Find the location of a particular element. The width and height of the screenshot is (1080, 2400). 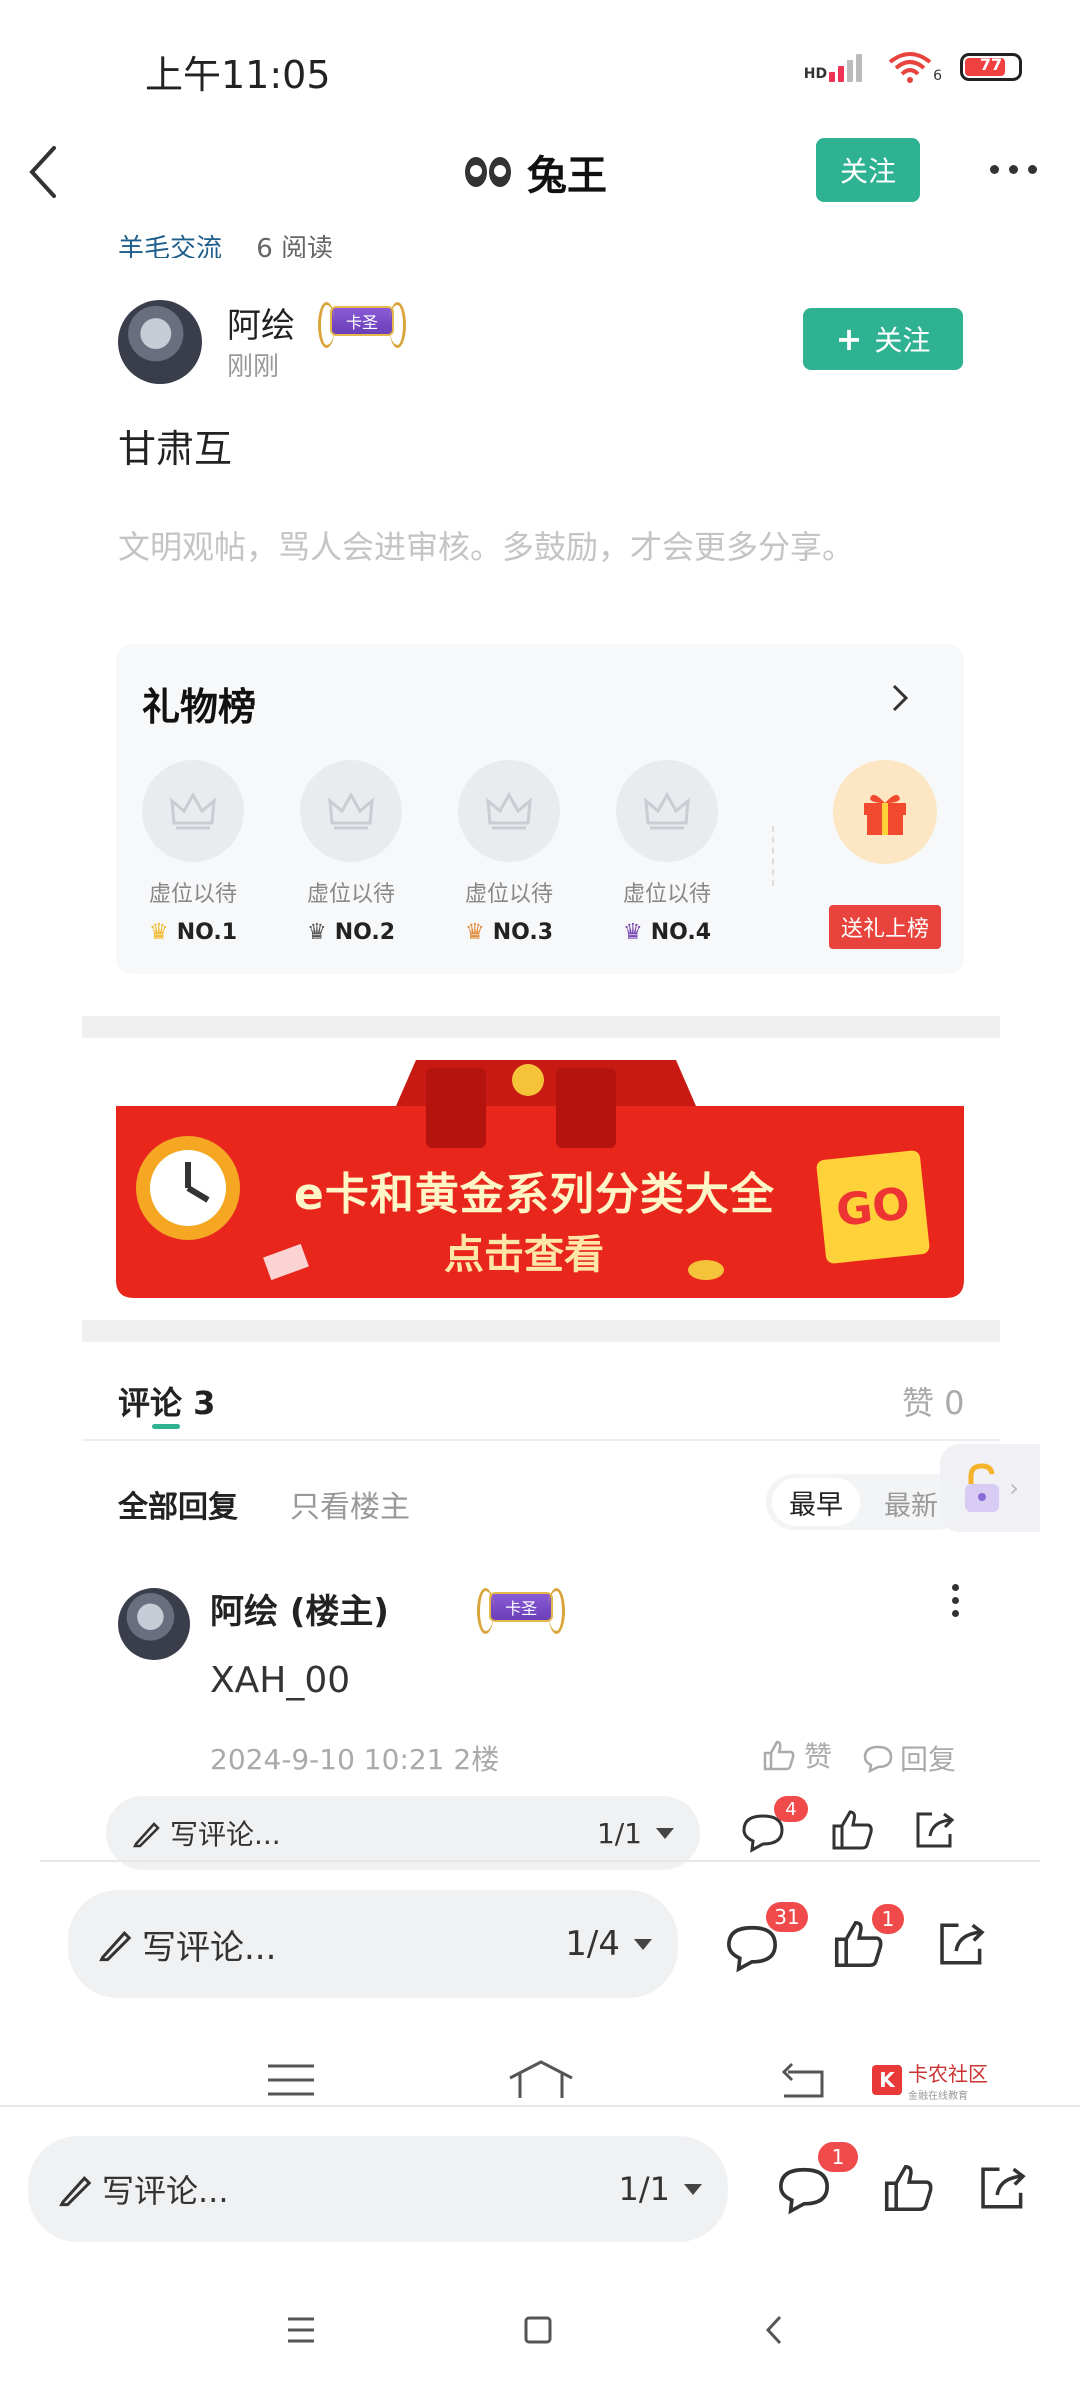

tab-likes: 赞 0 is located at coordinates (933, 1401).